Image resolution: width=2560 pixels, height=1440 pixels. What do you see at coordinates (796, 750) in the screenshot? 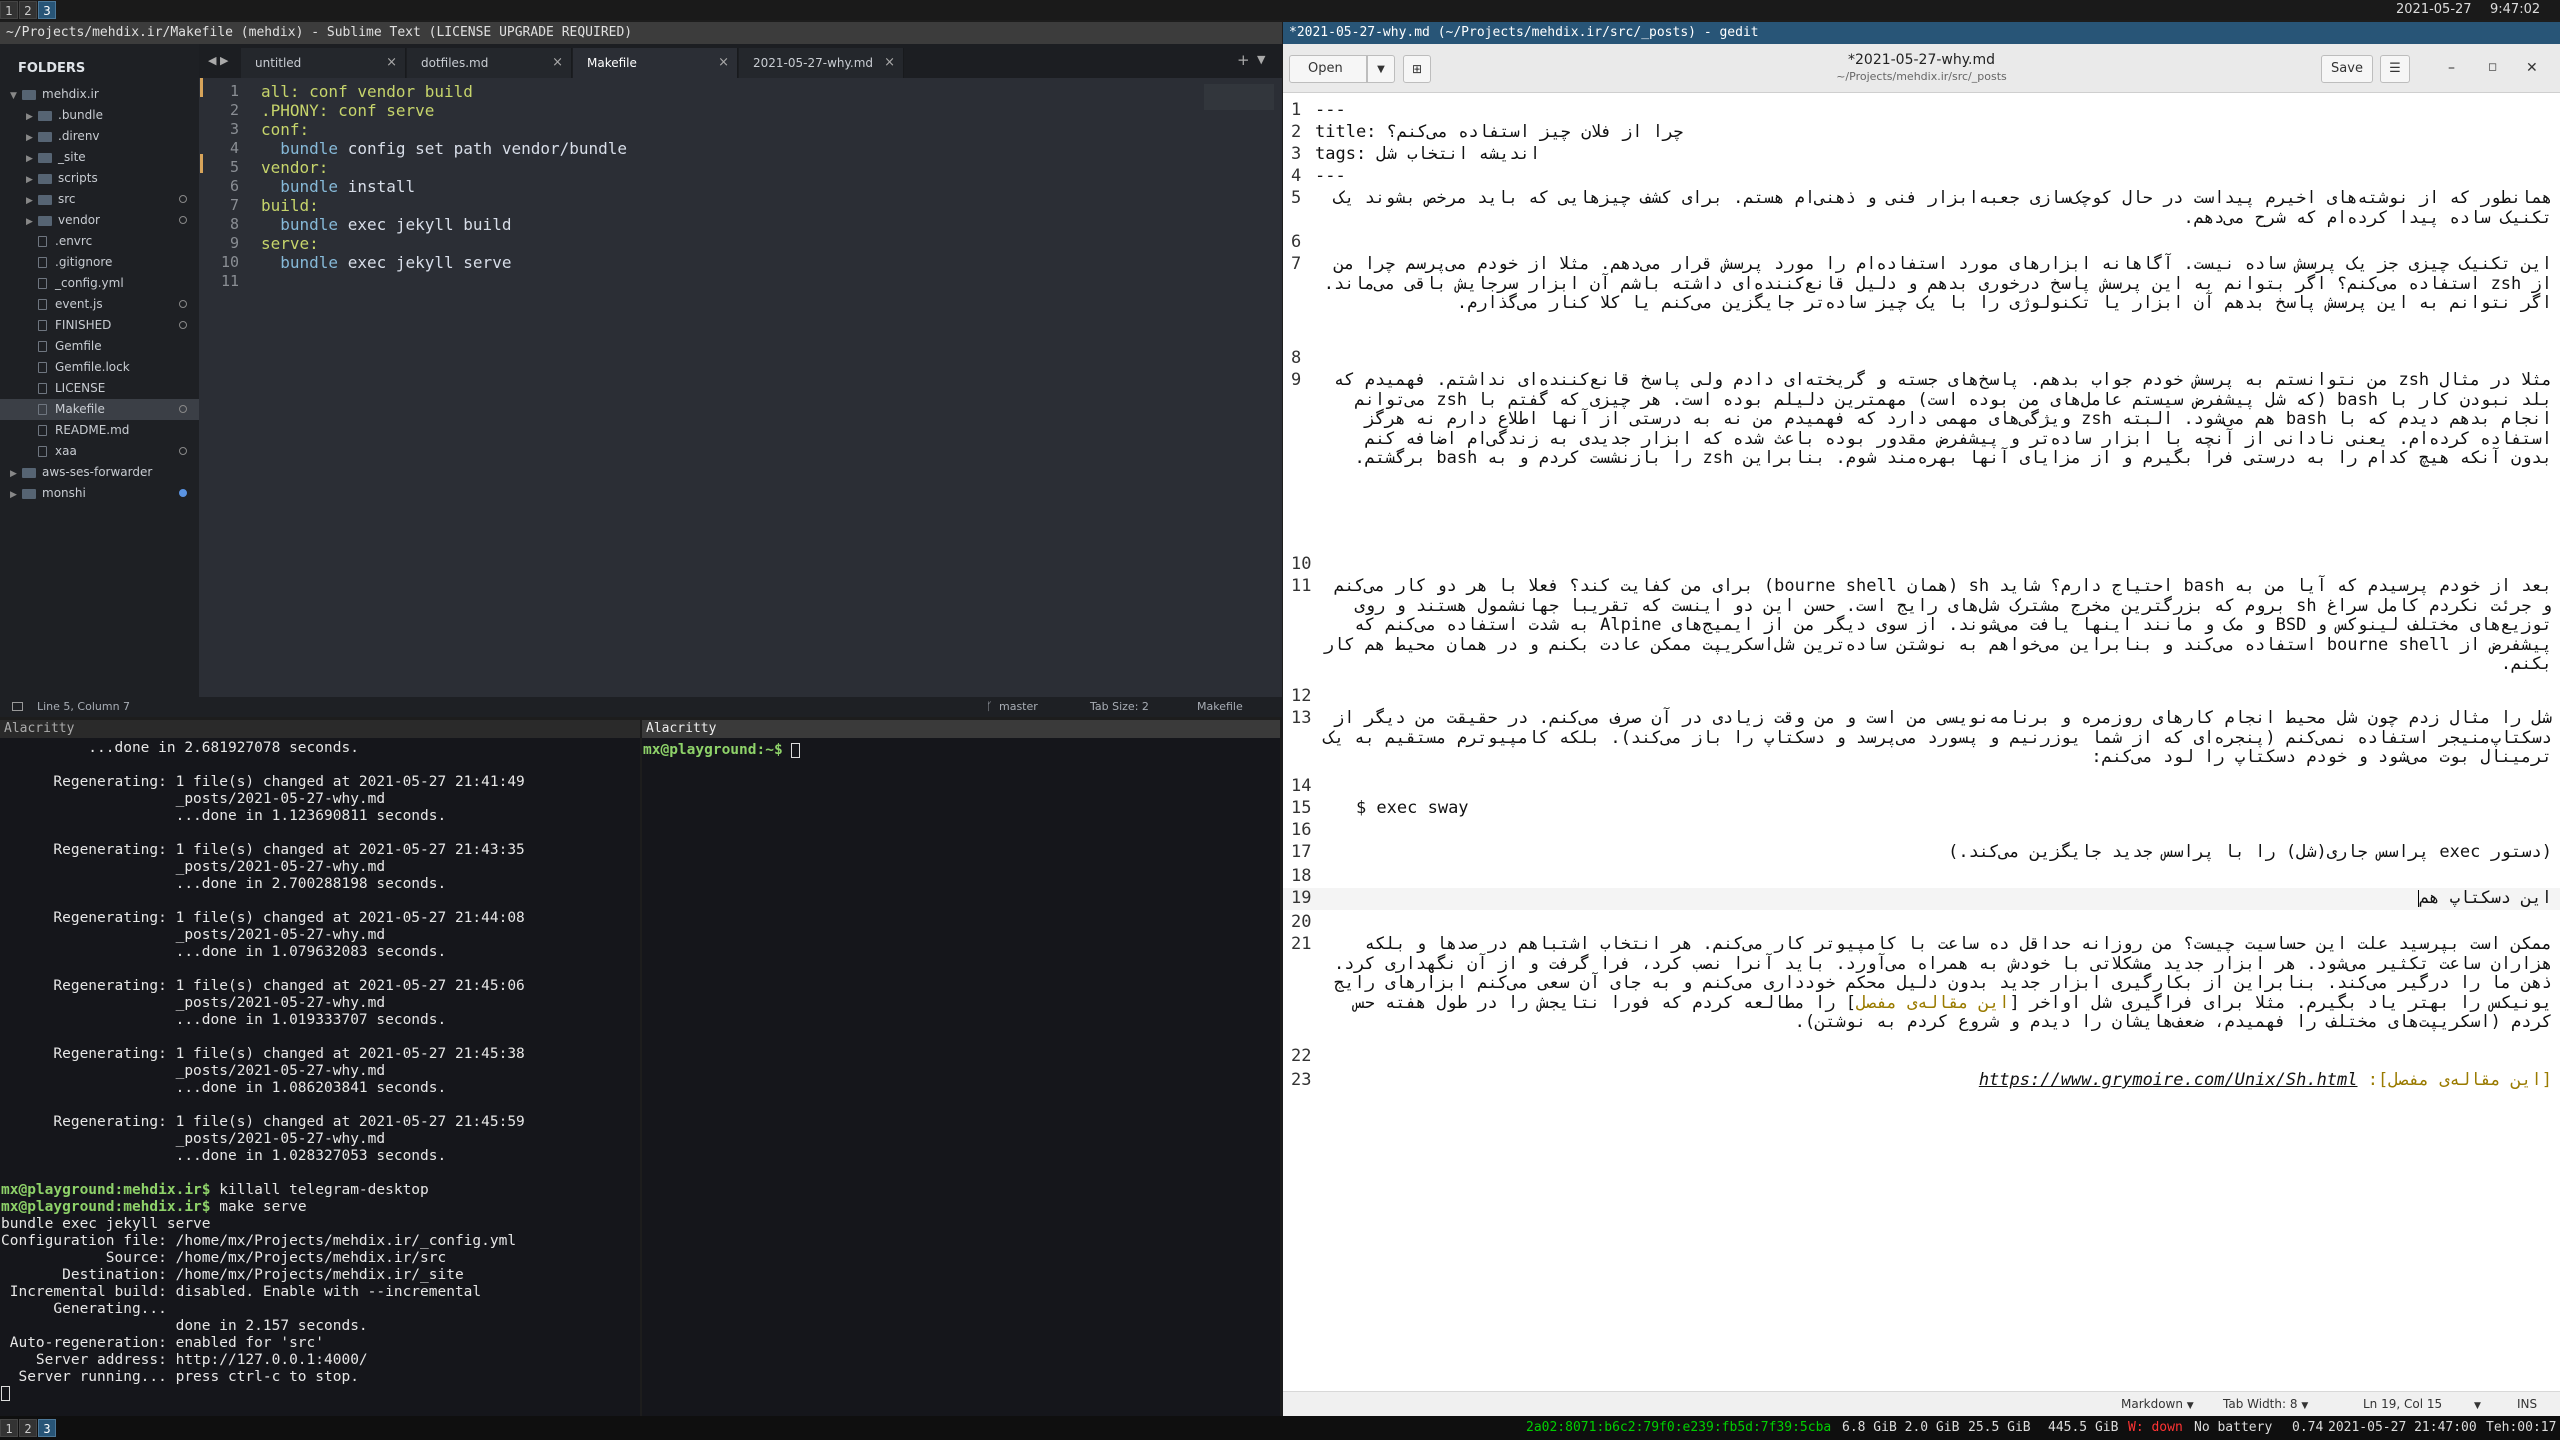
I see `cursor` at bounding box center [796, 750].